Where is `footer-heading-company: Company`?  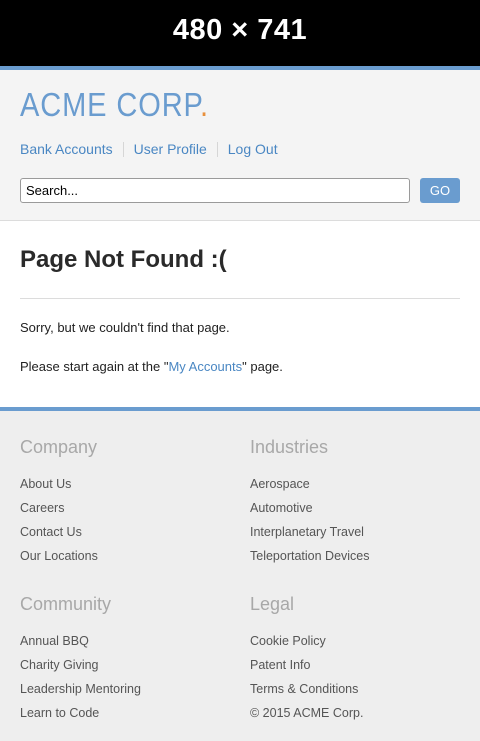
footer-heading-company: Company is located at coordinates (59, 447).